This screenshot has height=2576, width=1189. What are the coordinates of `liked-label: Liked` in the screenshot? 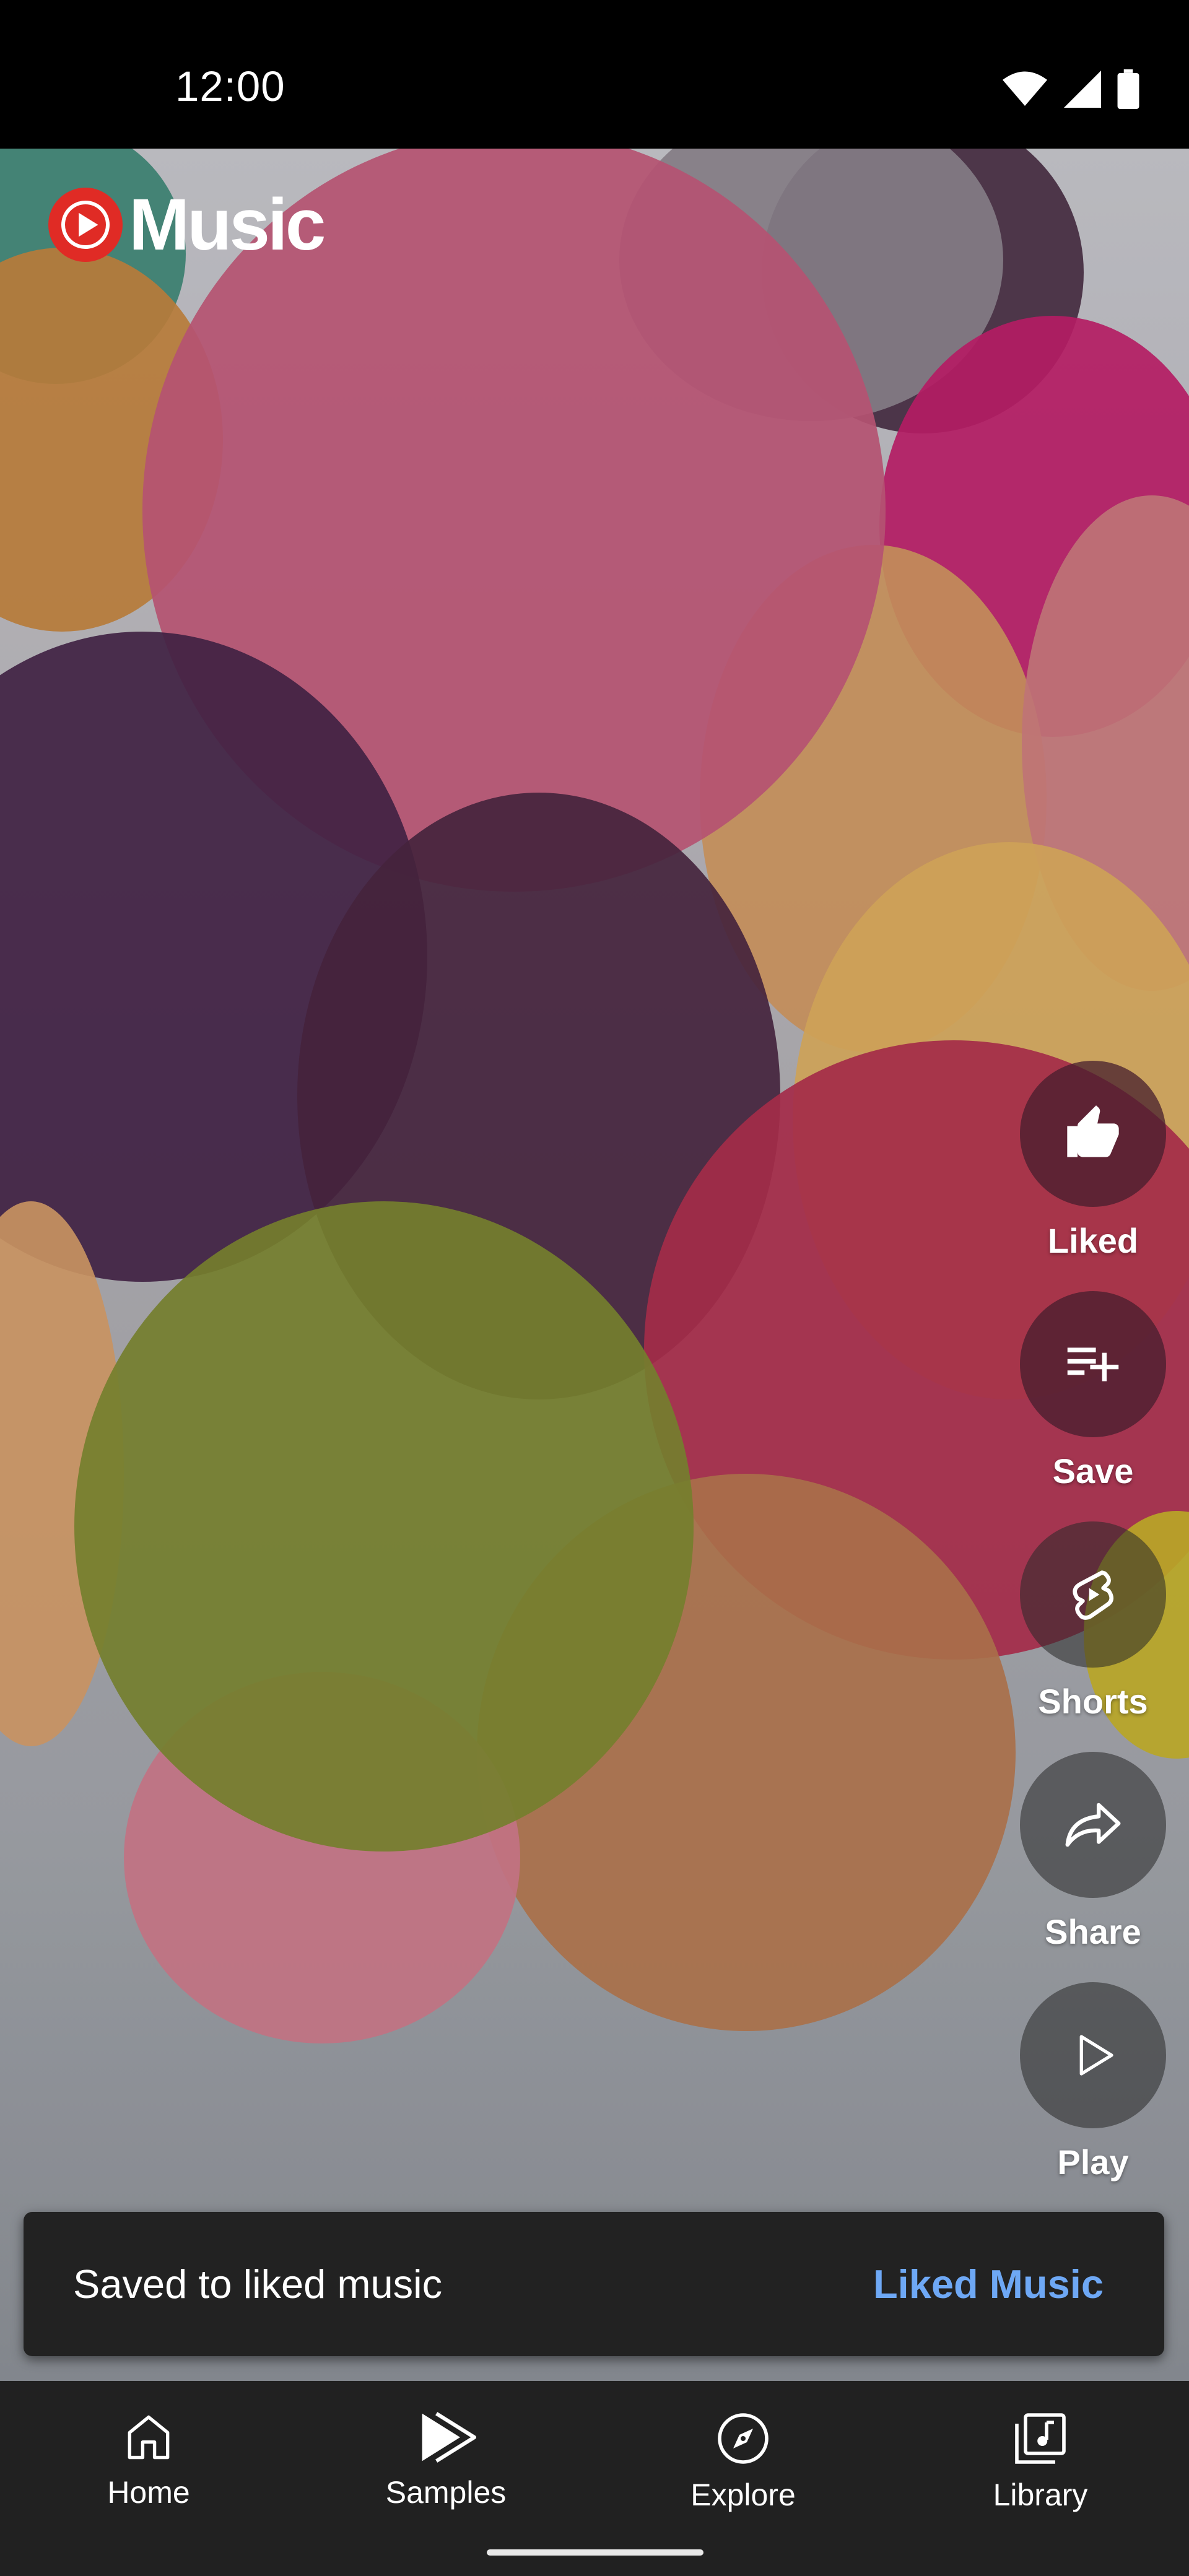 It's located at (1093, 1240).